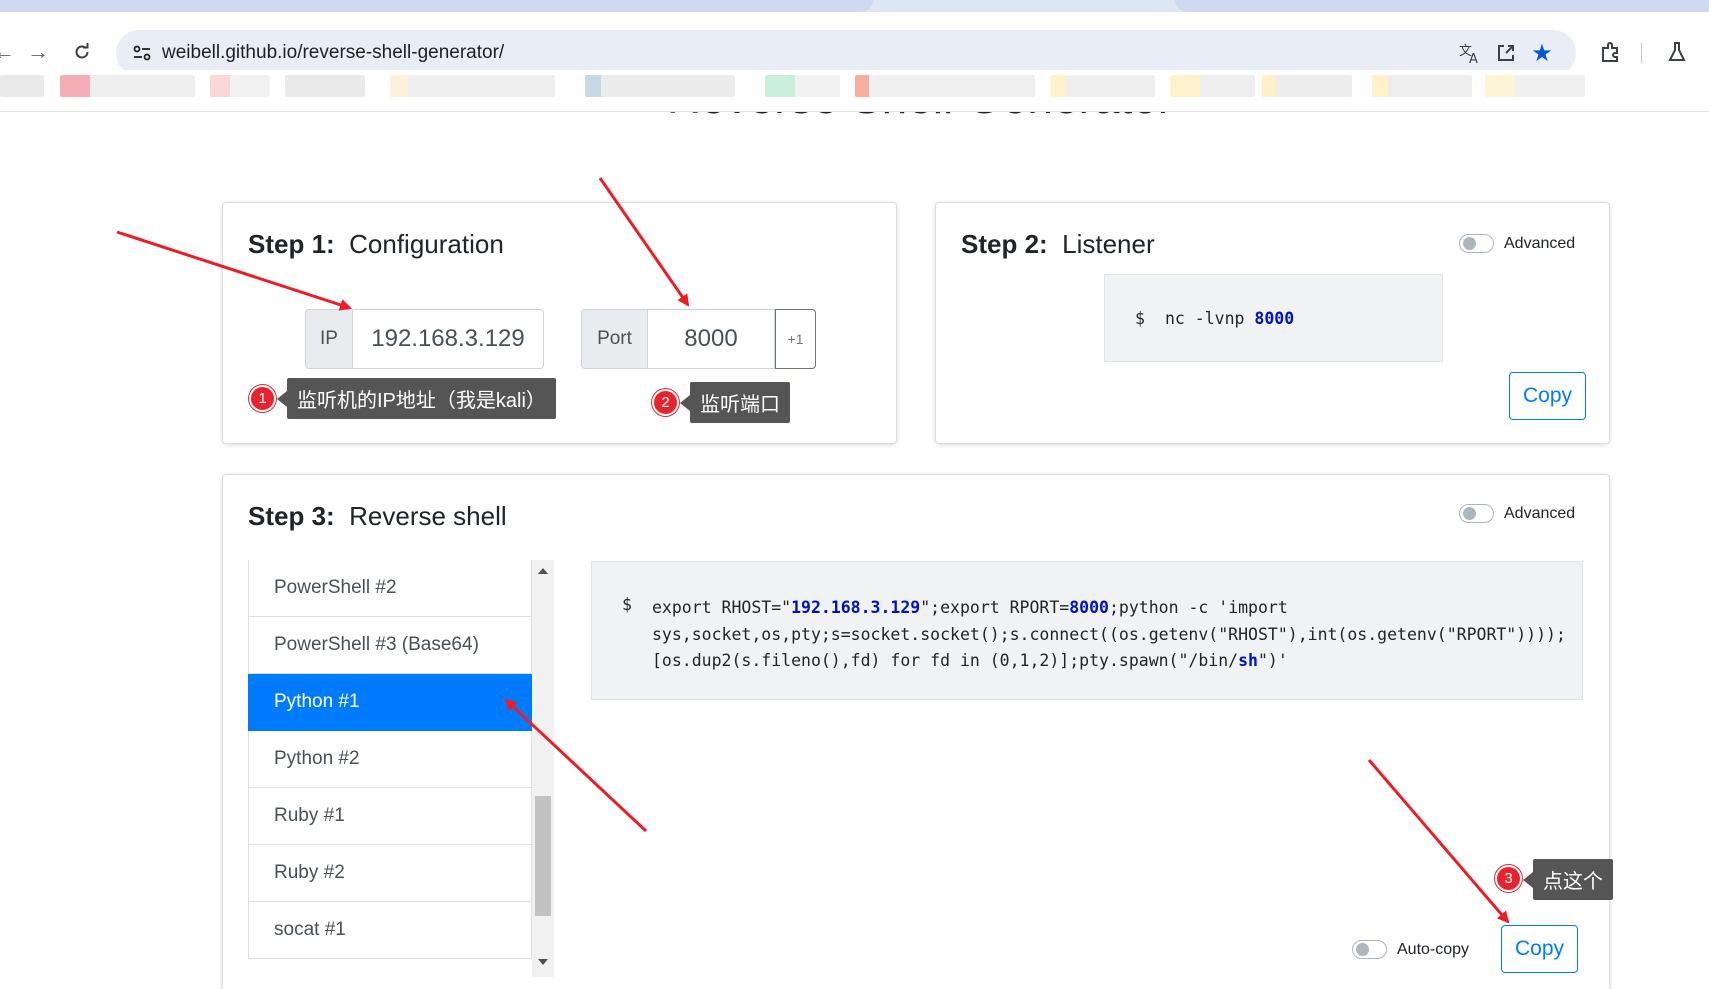  What do you see at coordinates (795, 339) in the screenshot?
I see `port-increment-button: +1` at bounding box center [795, 339].